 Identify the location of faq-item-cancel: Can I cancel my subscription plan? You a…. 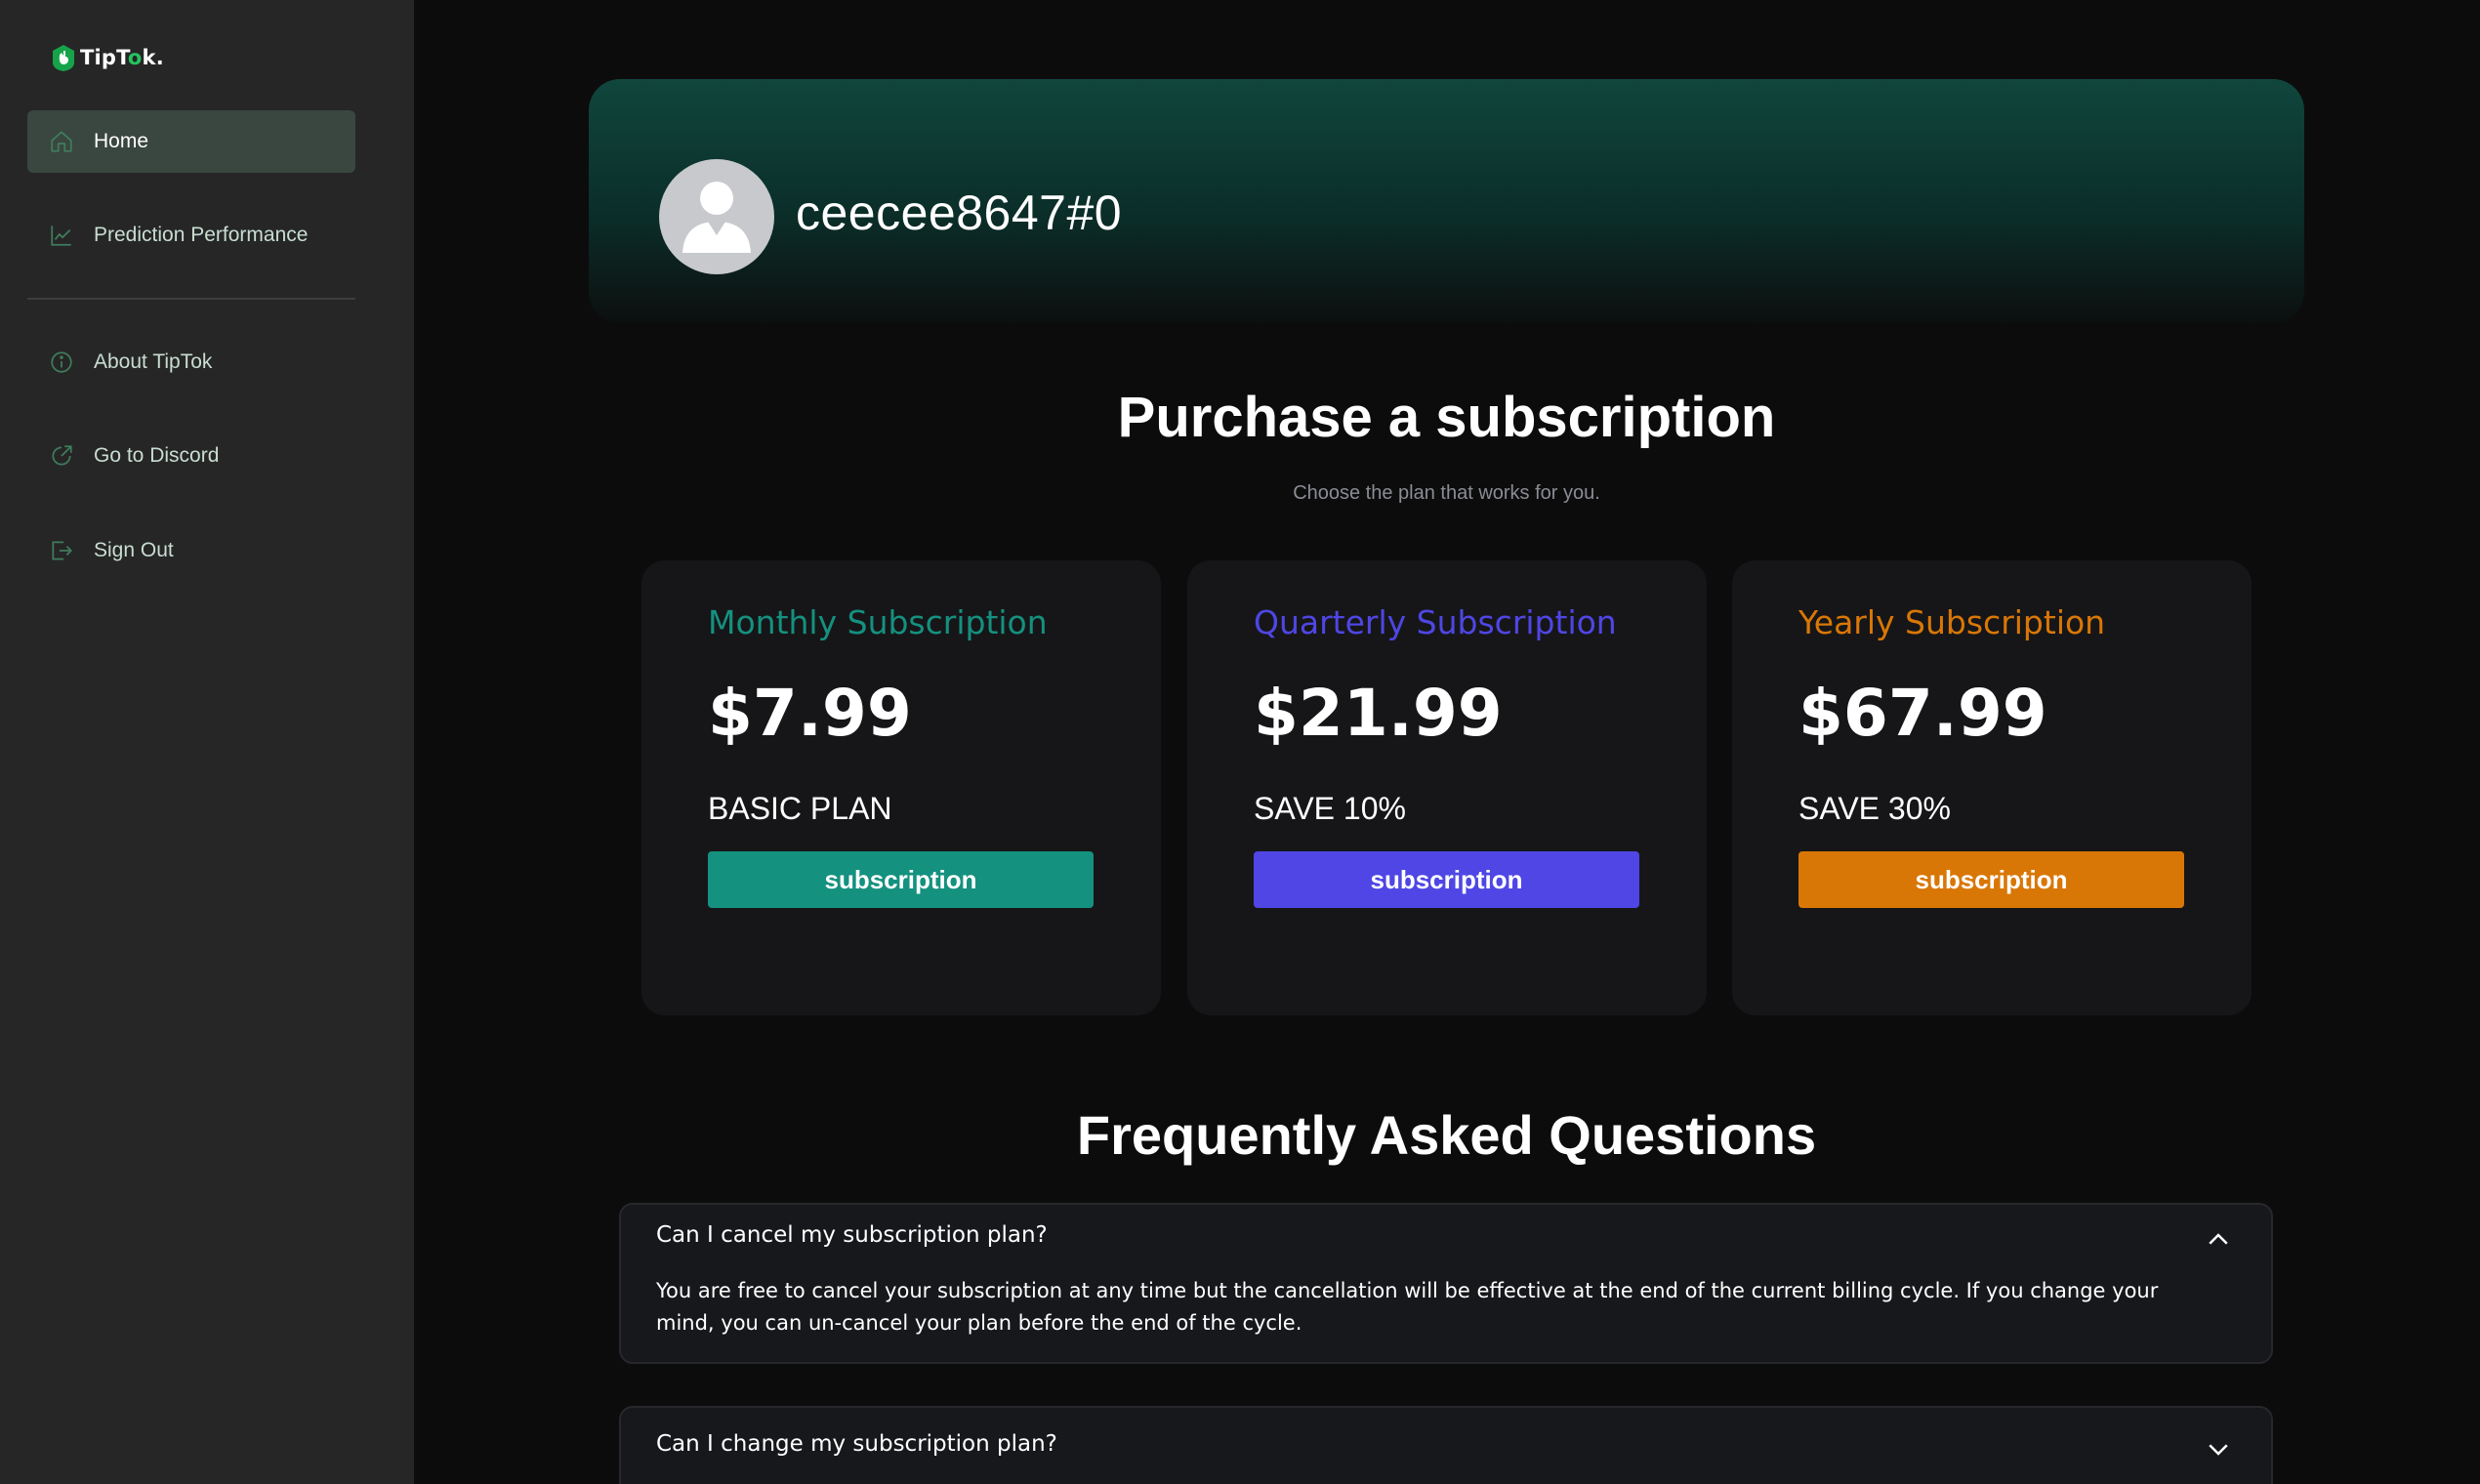
(1446, 1284).